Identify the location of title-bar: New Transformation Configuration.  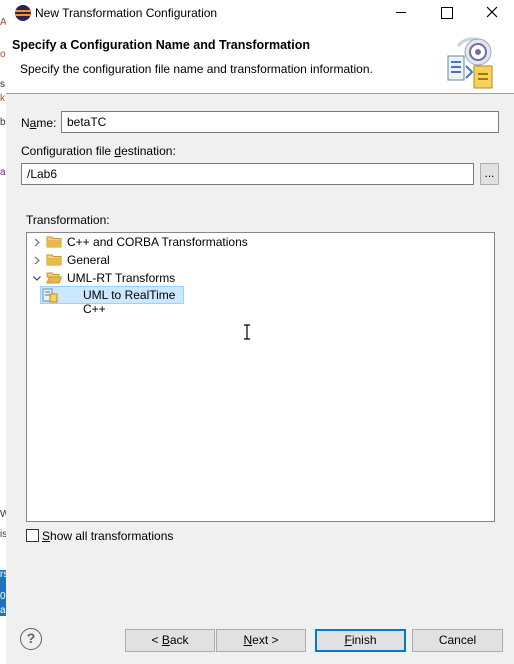
(260, 13).